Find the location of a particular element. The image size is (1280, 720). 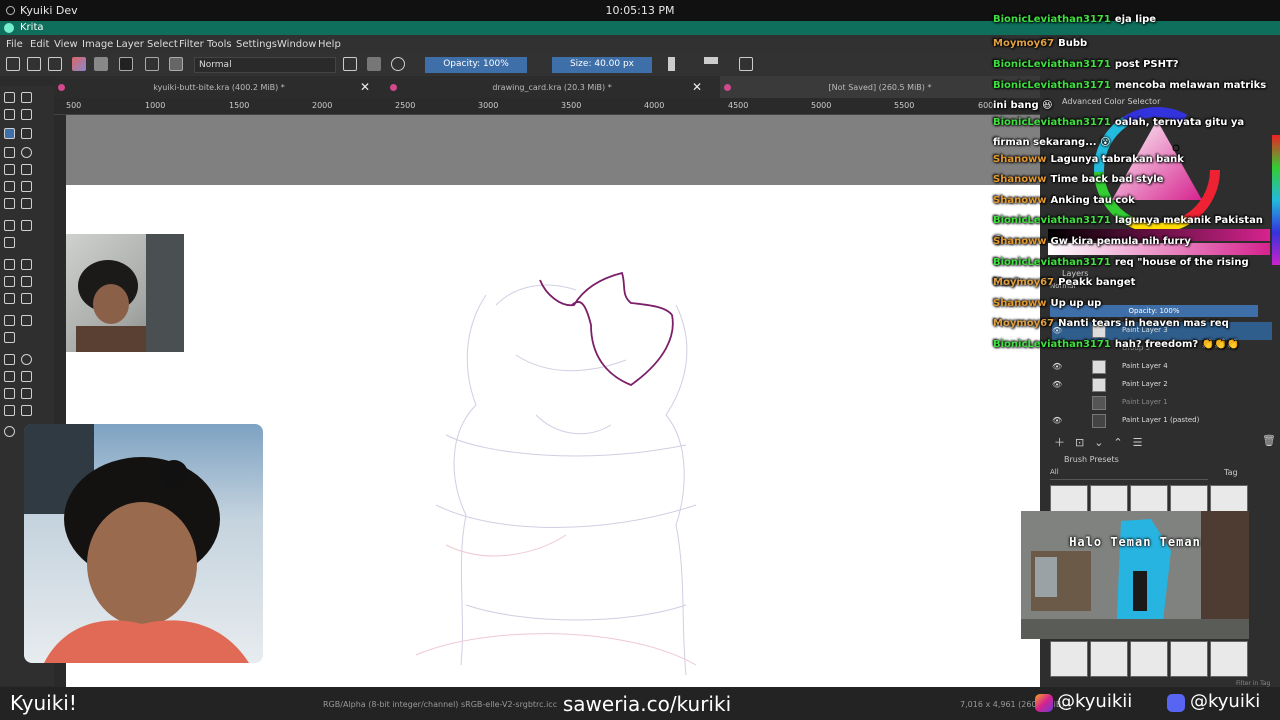

freehand-path-tool-icon is located at coordinates (26, 186).